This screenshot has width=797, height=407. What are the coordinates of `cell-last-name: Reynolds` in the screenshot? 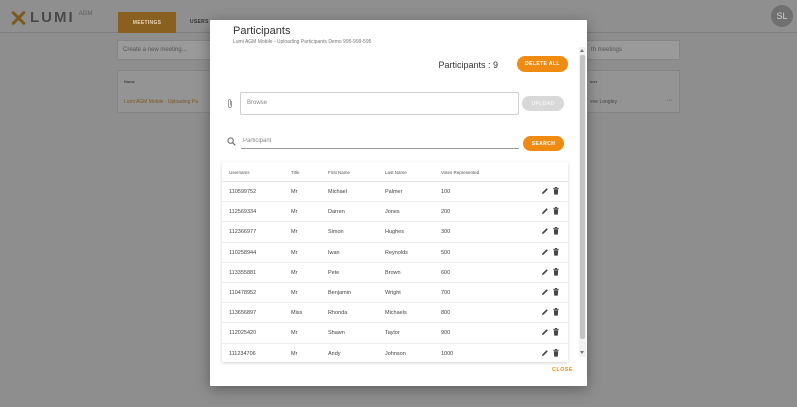 It's located at (396, 252).